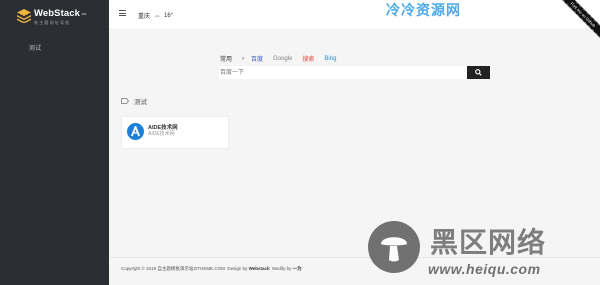 This screenshot has width=600, height=285. Describe the element at coordinates (243, 58) in the screenshot. I see `chevron-right-icon: ›` at that location.